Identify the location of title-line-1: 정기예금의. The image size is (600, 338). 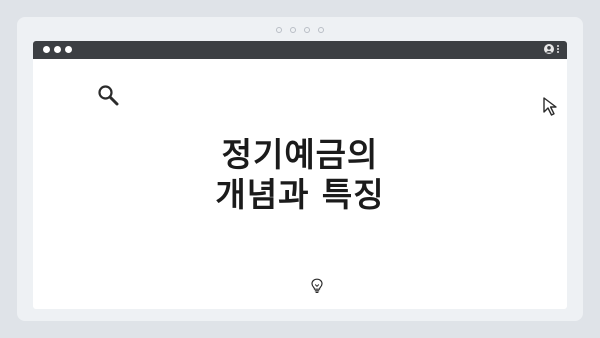
(300, 154).